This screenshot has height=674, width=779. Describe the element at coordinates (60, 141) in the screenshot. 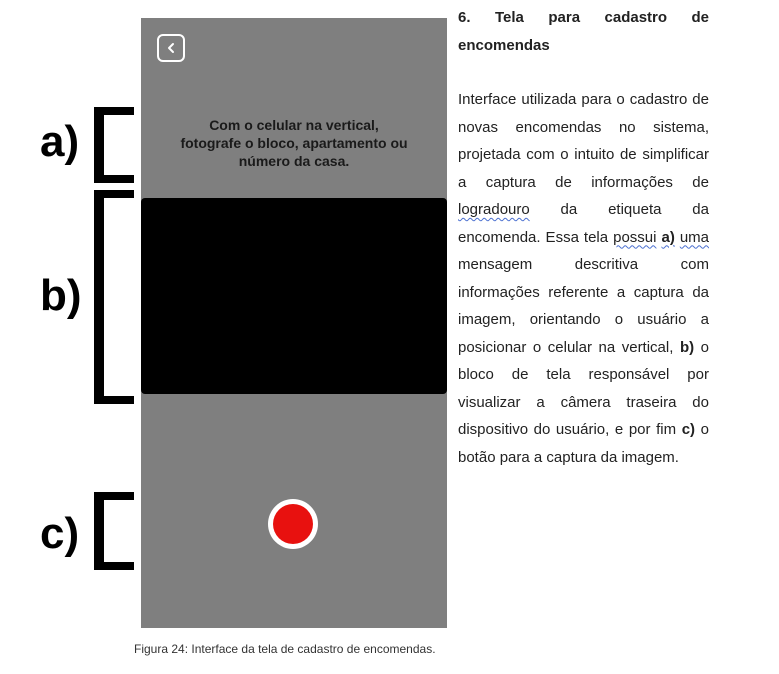

I see `label-a: a)` at that location.